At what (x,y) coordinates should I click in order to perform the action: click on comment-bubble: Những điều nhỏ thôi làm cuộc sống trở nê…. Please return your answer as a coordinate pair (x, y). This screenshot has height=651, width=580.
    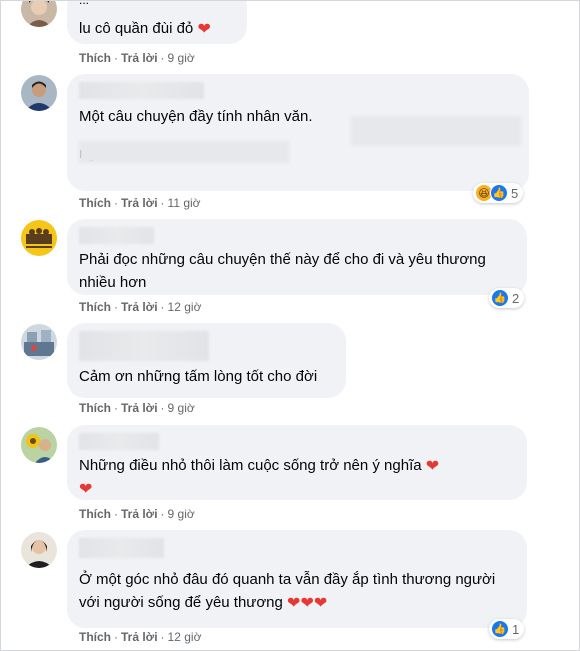
    Looking at the image, I should click on (297, 462).